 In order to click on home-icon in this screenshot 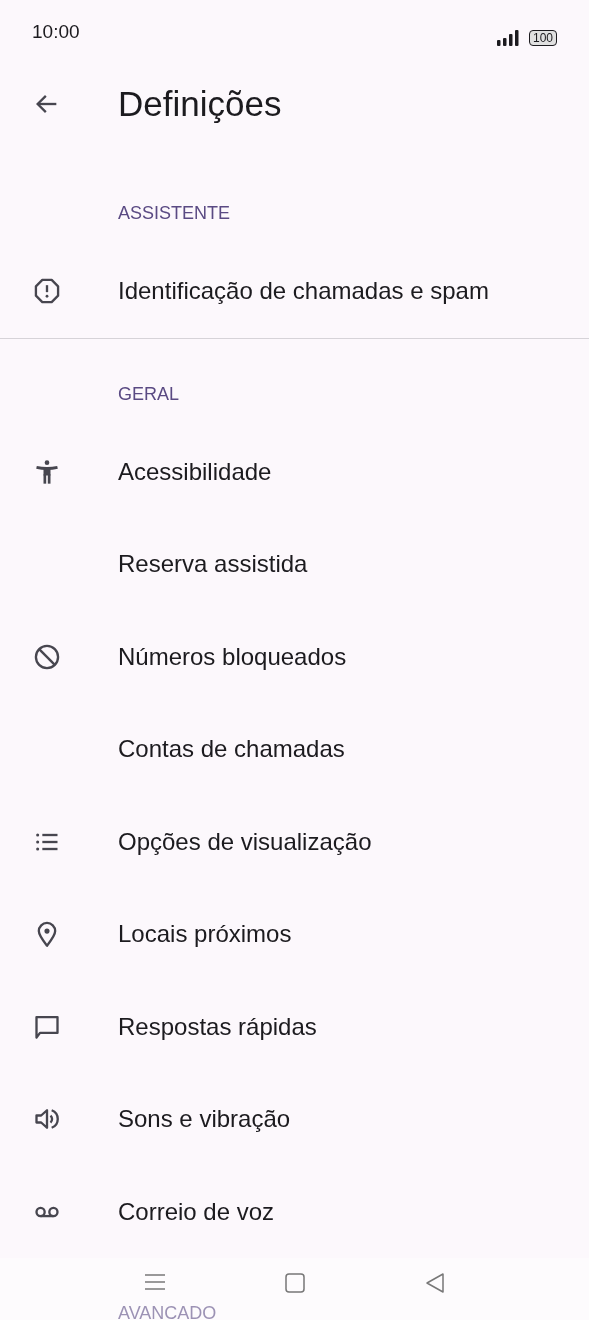, I will do `click(294, 1283)`.